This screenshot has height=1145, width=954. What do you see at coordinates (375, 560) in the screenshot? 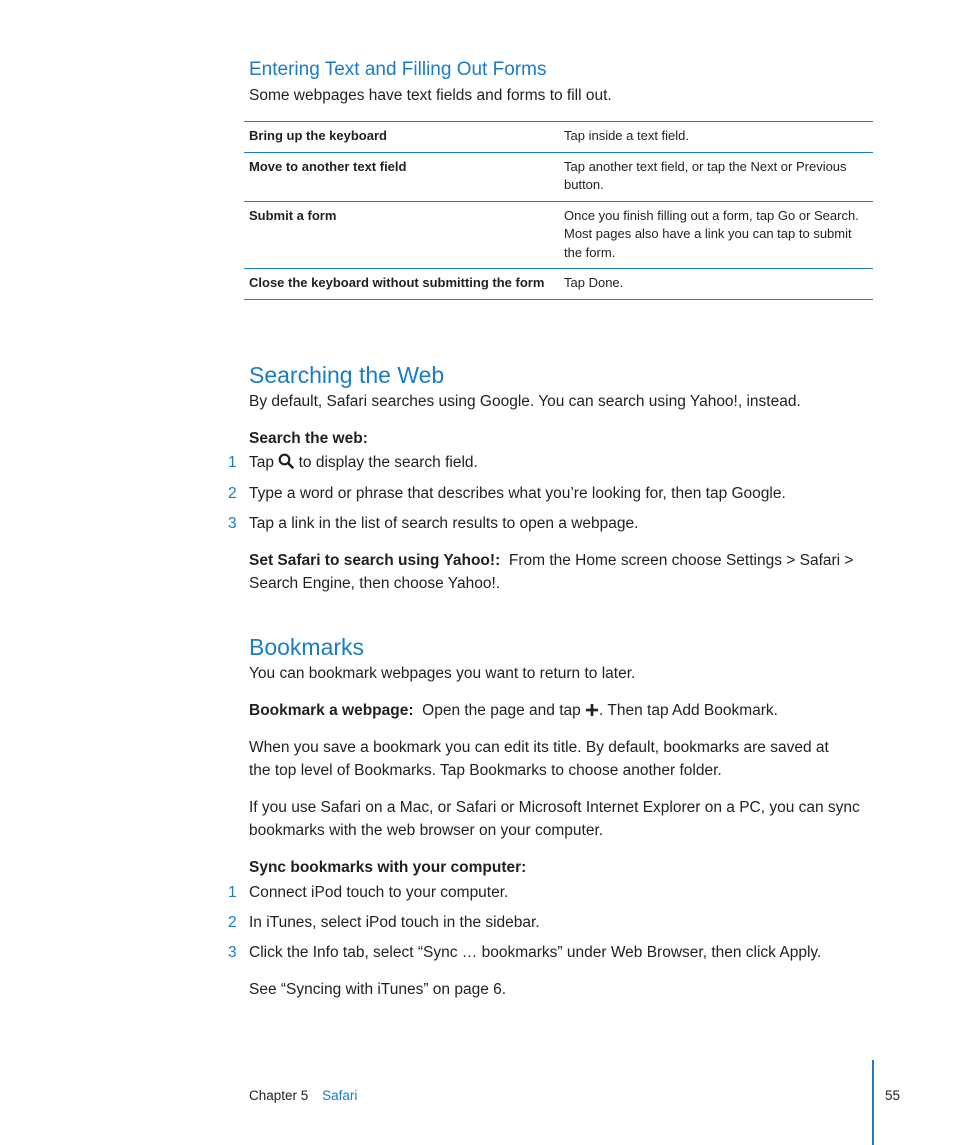
I see `yahoo-label: Set Safari to search using Yahoo!:` at bounding box center [375, 560].